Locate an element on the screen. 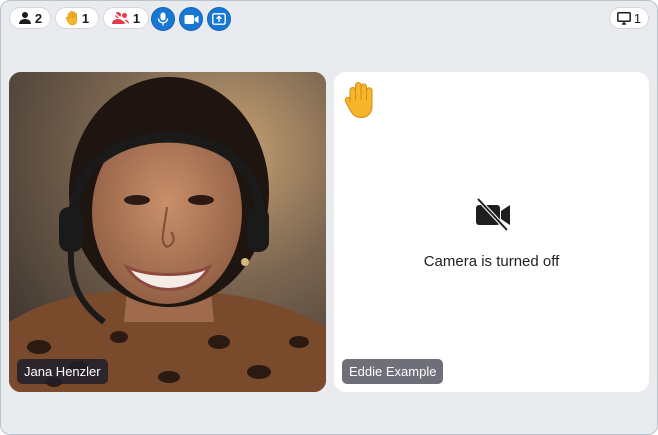 The image size is (658, 435). monitor-icon is located at coordinates (623, 18).